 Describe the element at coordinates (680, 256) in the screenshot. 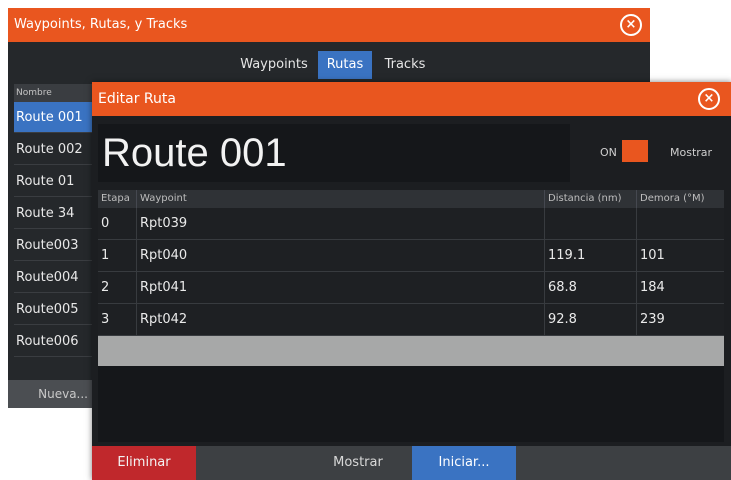

I see `cell-bearing: 101` at that location.